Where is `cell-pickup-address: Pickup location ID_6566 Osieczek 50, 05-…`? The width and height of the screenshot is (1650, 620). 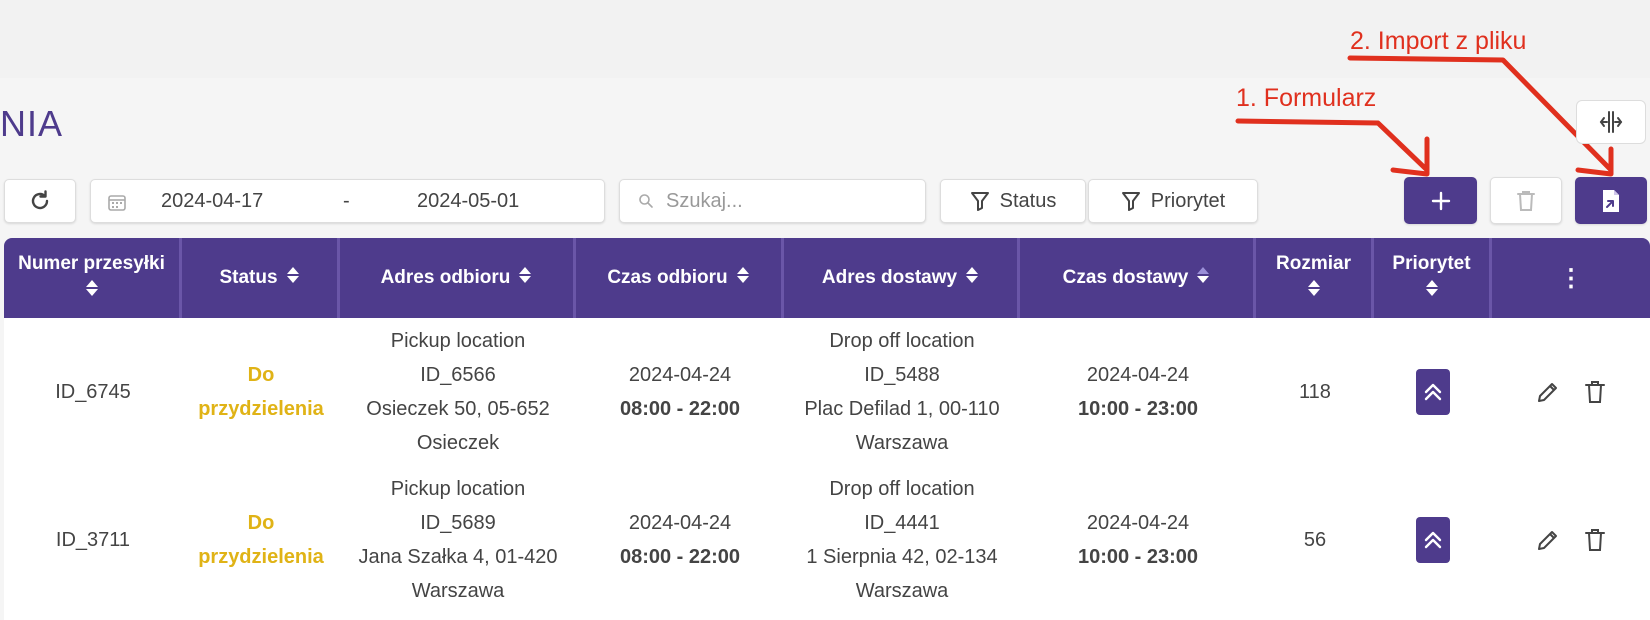 cell-pickup-address: Pickup location ID_6566 Osieczek 50, 05-… is located at coordinates (458, 392).